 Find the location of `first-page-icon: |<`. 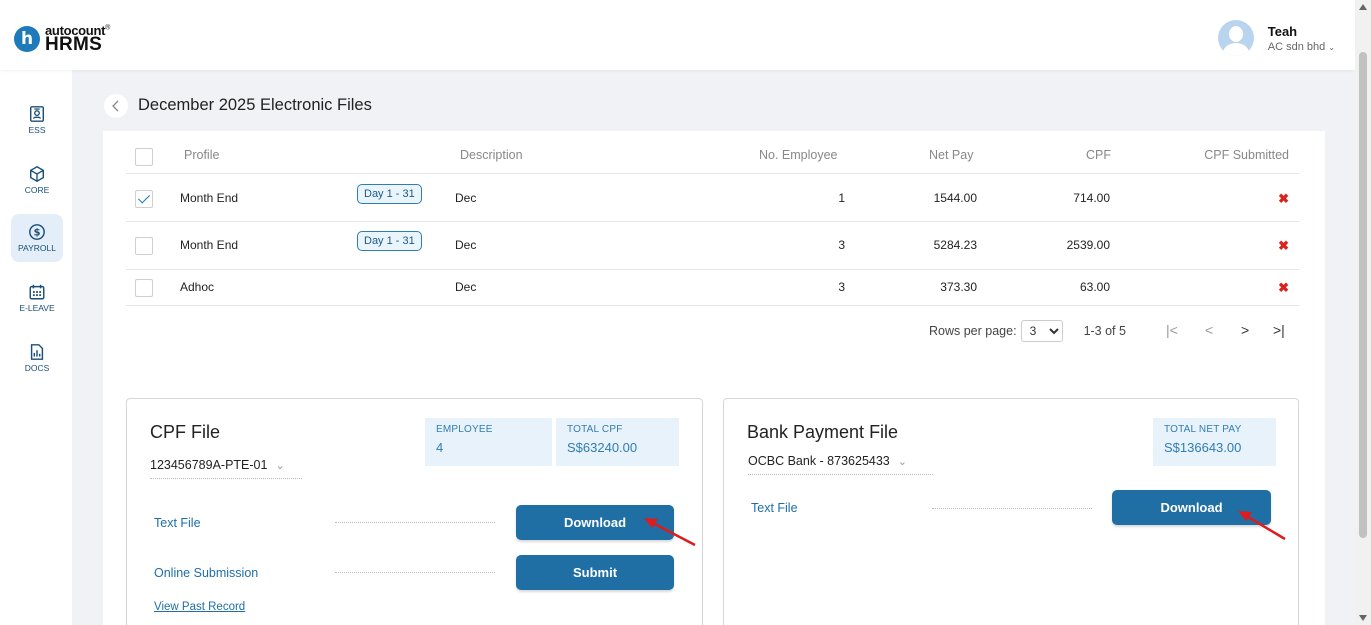

first-page-icon: |< is located at coordinates (1172, 330).